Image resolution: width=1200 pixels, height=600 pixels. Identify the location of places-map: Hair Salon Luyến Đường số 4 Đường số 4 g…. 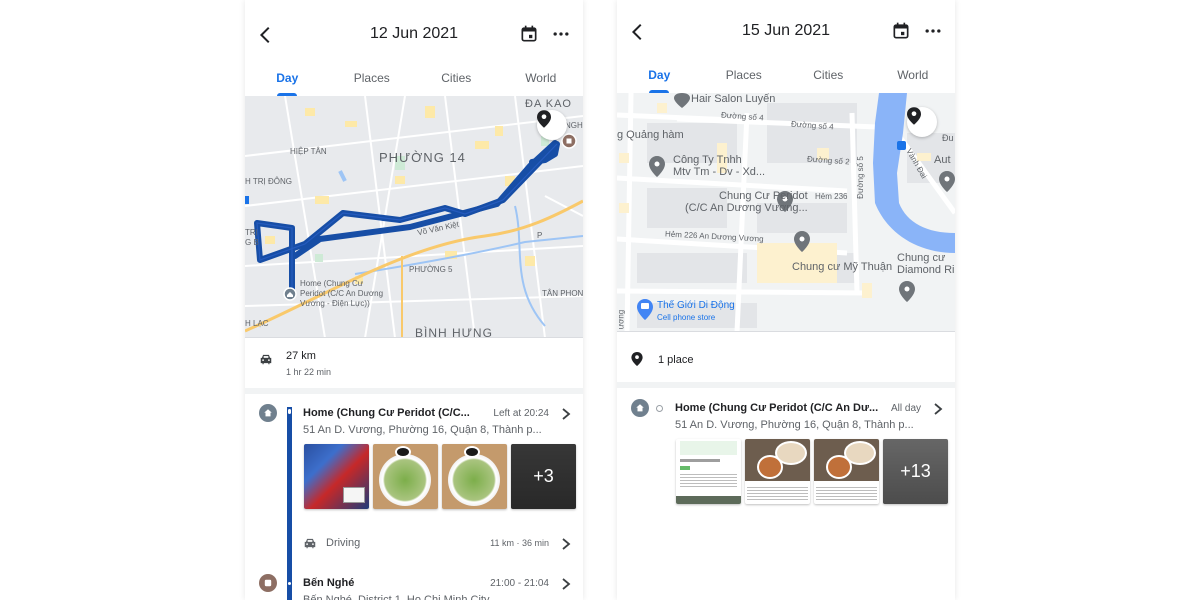
(786, 212).